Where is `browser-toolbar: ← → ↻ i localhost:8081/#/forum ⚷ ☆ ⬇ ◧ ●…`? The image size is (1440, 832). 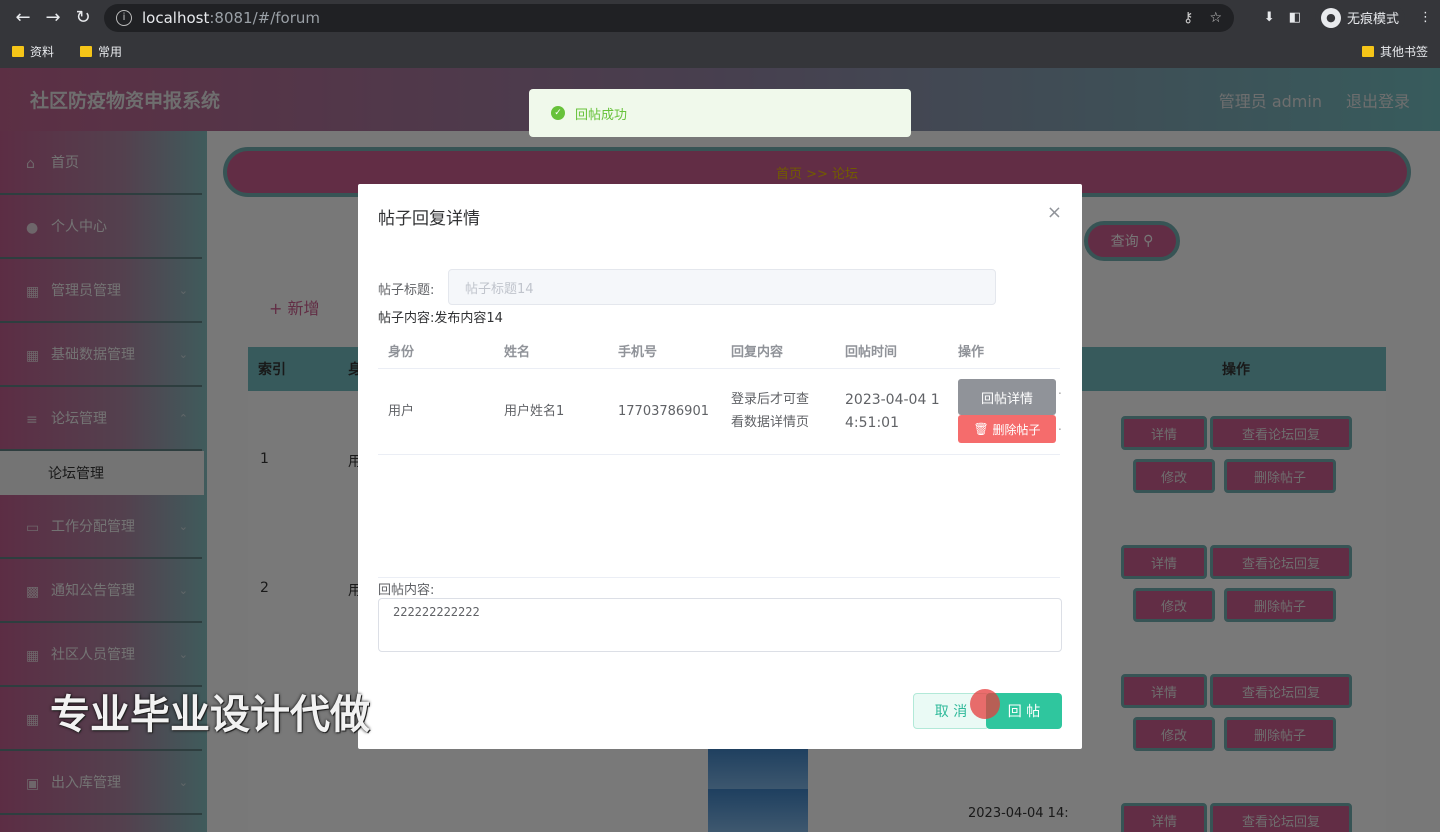
browser-toolbar: ← → ↻ i localhost:8081/#/forum ⚷ ☆ ⬇ ◧ ●… is located at coordinates (720, 17).